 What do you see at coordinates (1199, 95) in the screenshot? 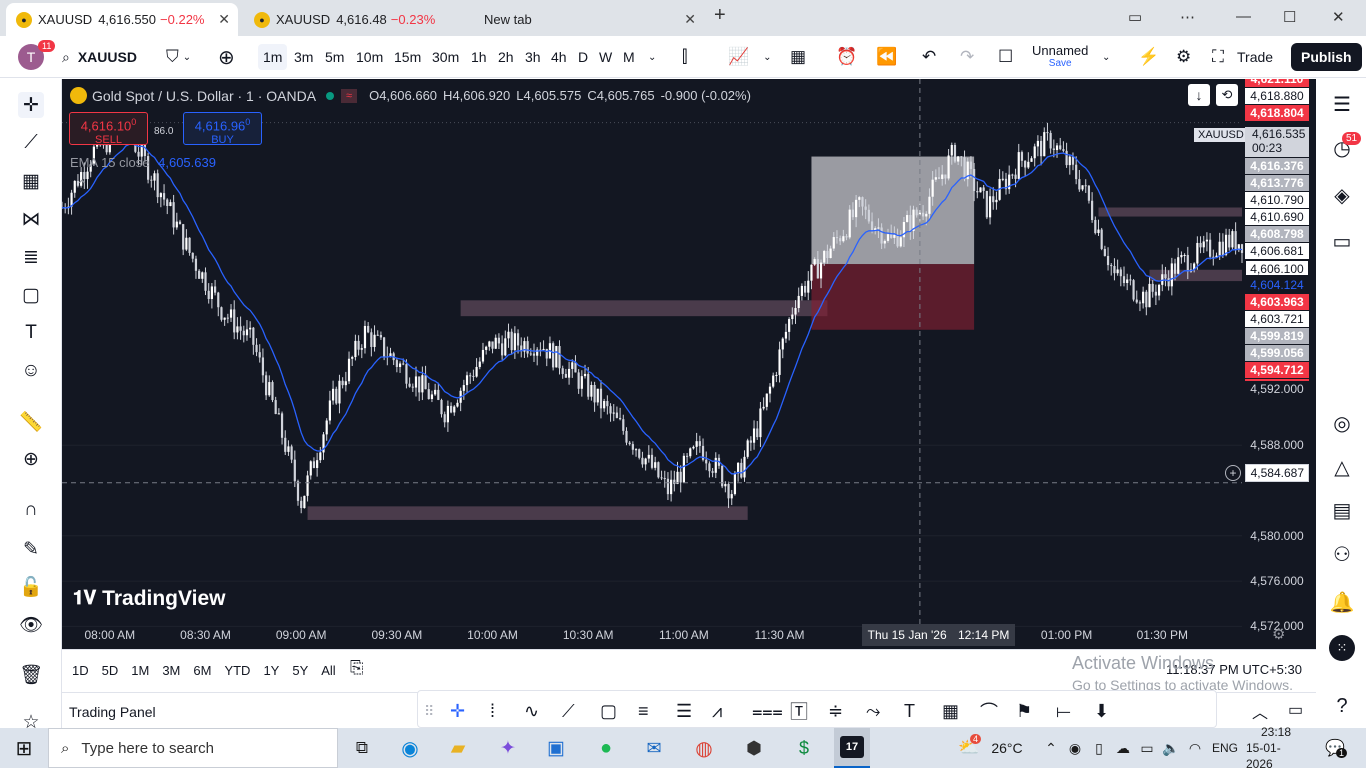
I see `scroll-down-icon: ↓` at bounding box center [1199, 95].